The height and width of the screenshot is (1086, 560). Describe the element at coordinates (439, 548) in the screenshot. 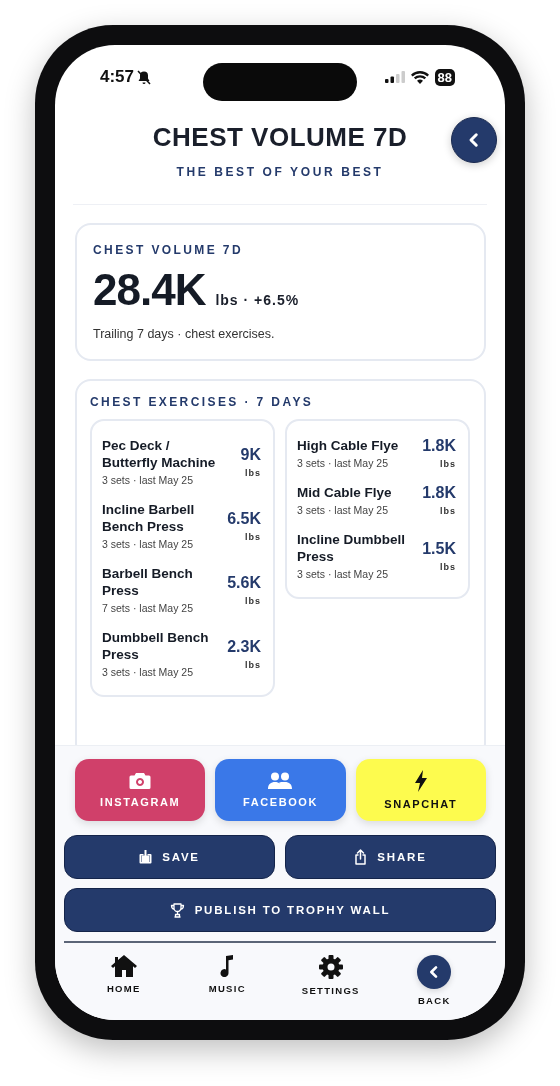

I see `exercise-volume: 1.5K` at that location.